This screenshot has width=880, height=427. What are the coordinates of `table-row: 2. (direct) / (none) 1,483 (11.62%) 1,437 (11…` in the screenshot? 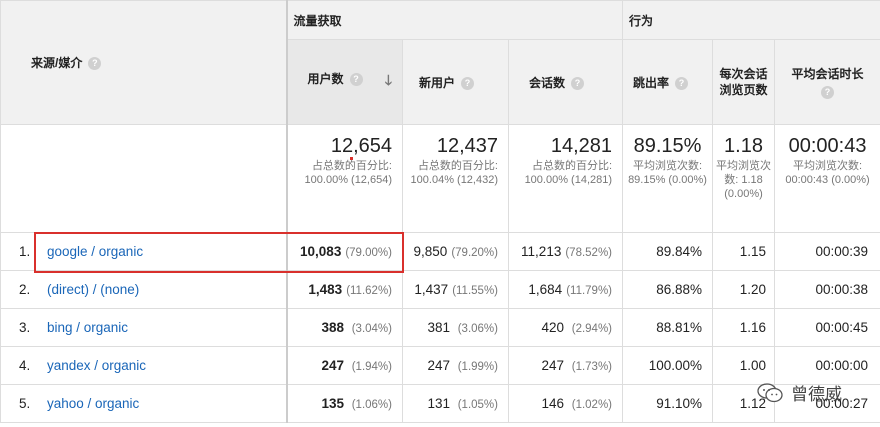 It's located at (440, 289).